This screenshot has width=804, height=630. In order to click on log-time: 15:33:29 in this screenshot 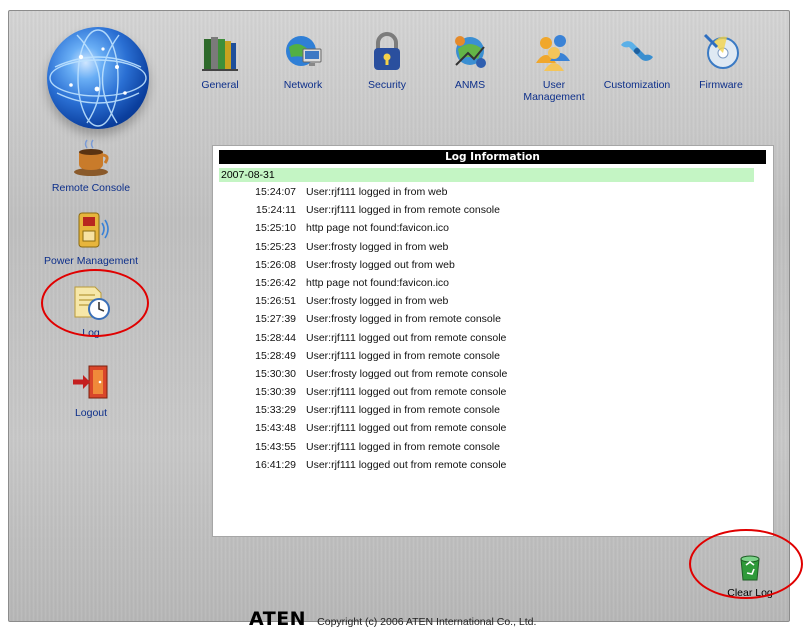, I will do `click(275, 410)`.